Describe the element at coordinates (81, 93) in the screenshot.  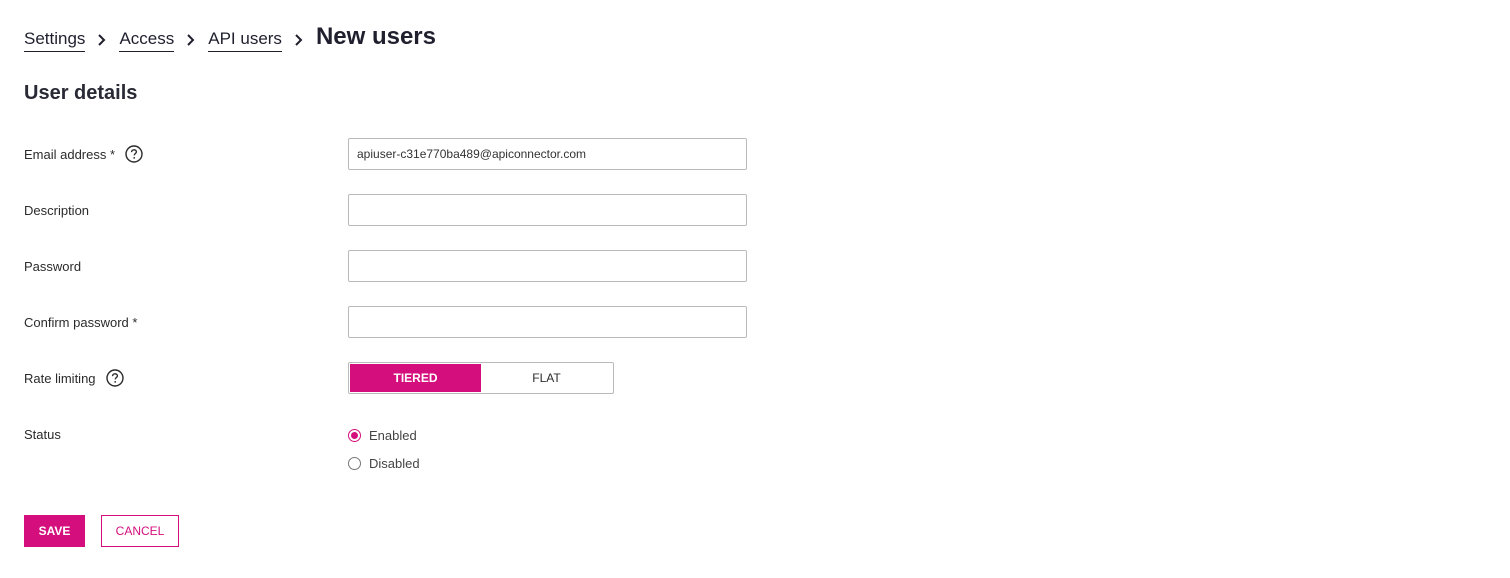
I see `section-title: User details` at that location.